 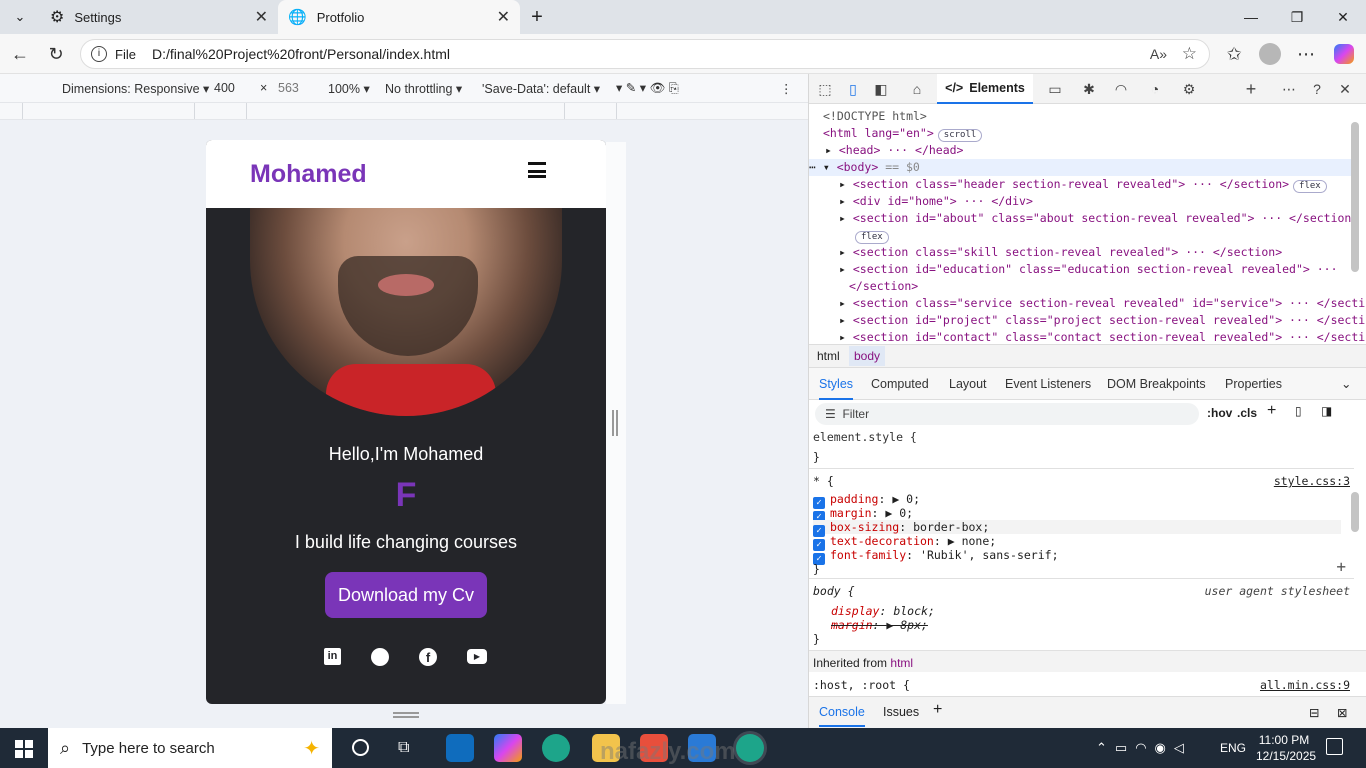 What do you see at coordinates (1253, 384) in the screenshot?
I see `tab-properties: Properties` at bounding box center [1253, 384].